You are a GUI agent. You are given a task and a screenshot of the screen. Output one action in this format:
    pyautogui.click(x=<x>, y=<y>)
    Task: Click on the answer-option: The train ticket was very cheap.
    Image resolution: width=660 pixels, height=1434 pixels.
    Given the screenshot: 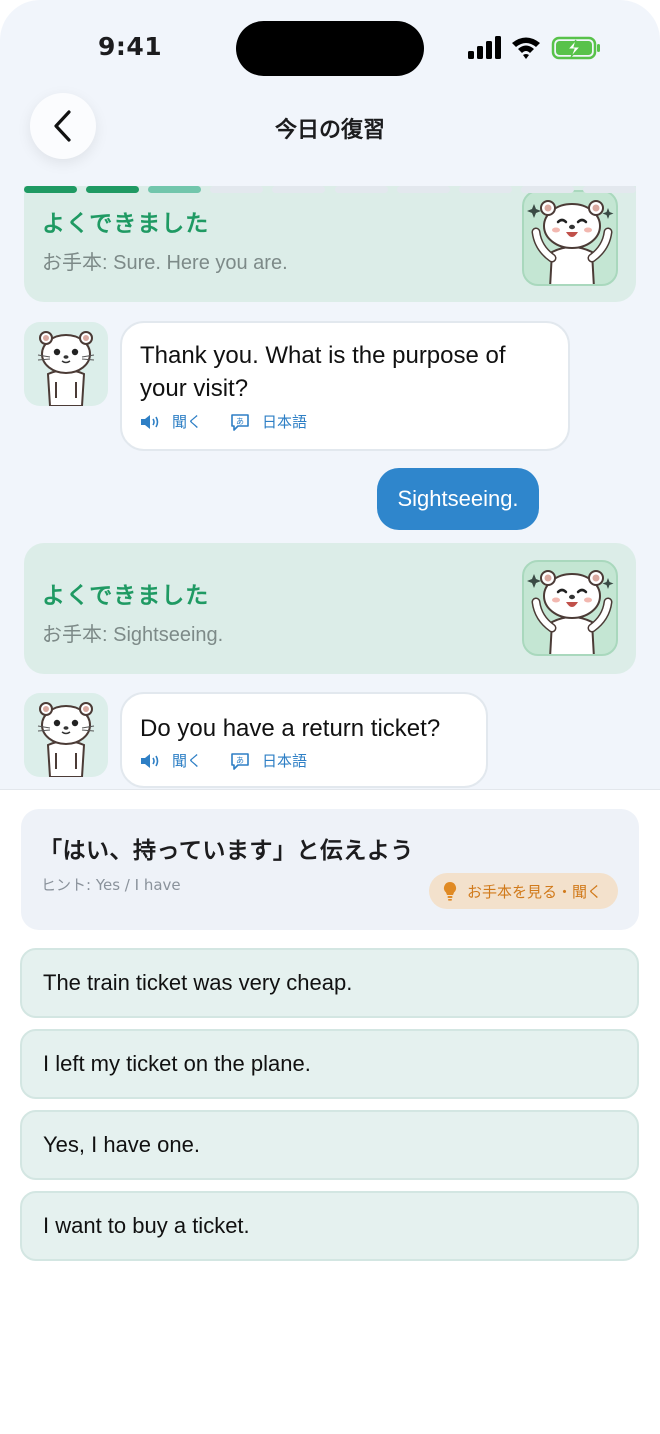 What is the action you would take?
    pyautogui.click(x=329, y=983)
    